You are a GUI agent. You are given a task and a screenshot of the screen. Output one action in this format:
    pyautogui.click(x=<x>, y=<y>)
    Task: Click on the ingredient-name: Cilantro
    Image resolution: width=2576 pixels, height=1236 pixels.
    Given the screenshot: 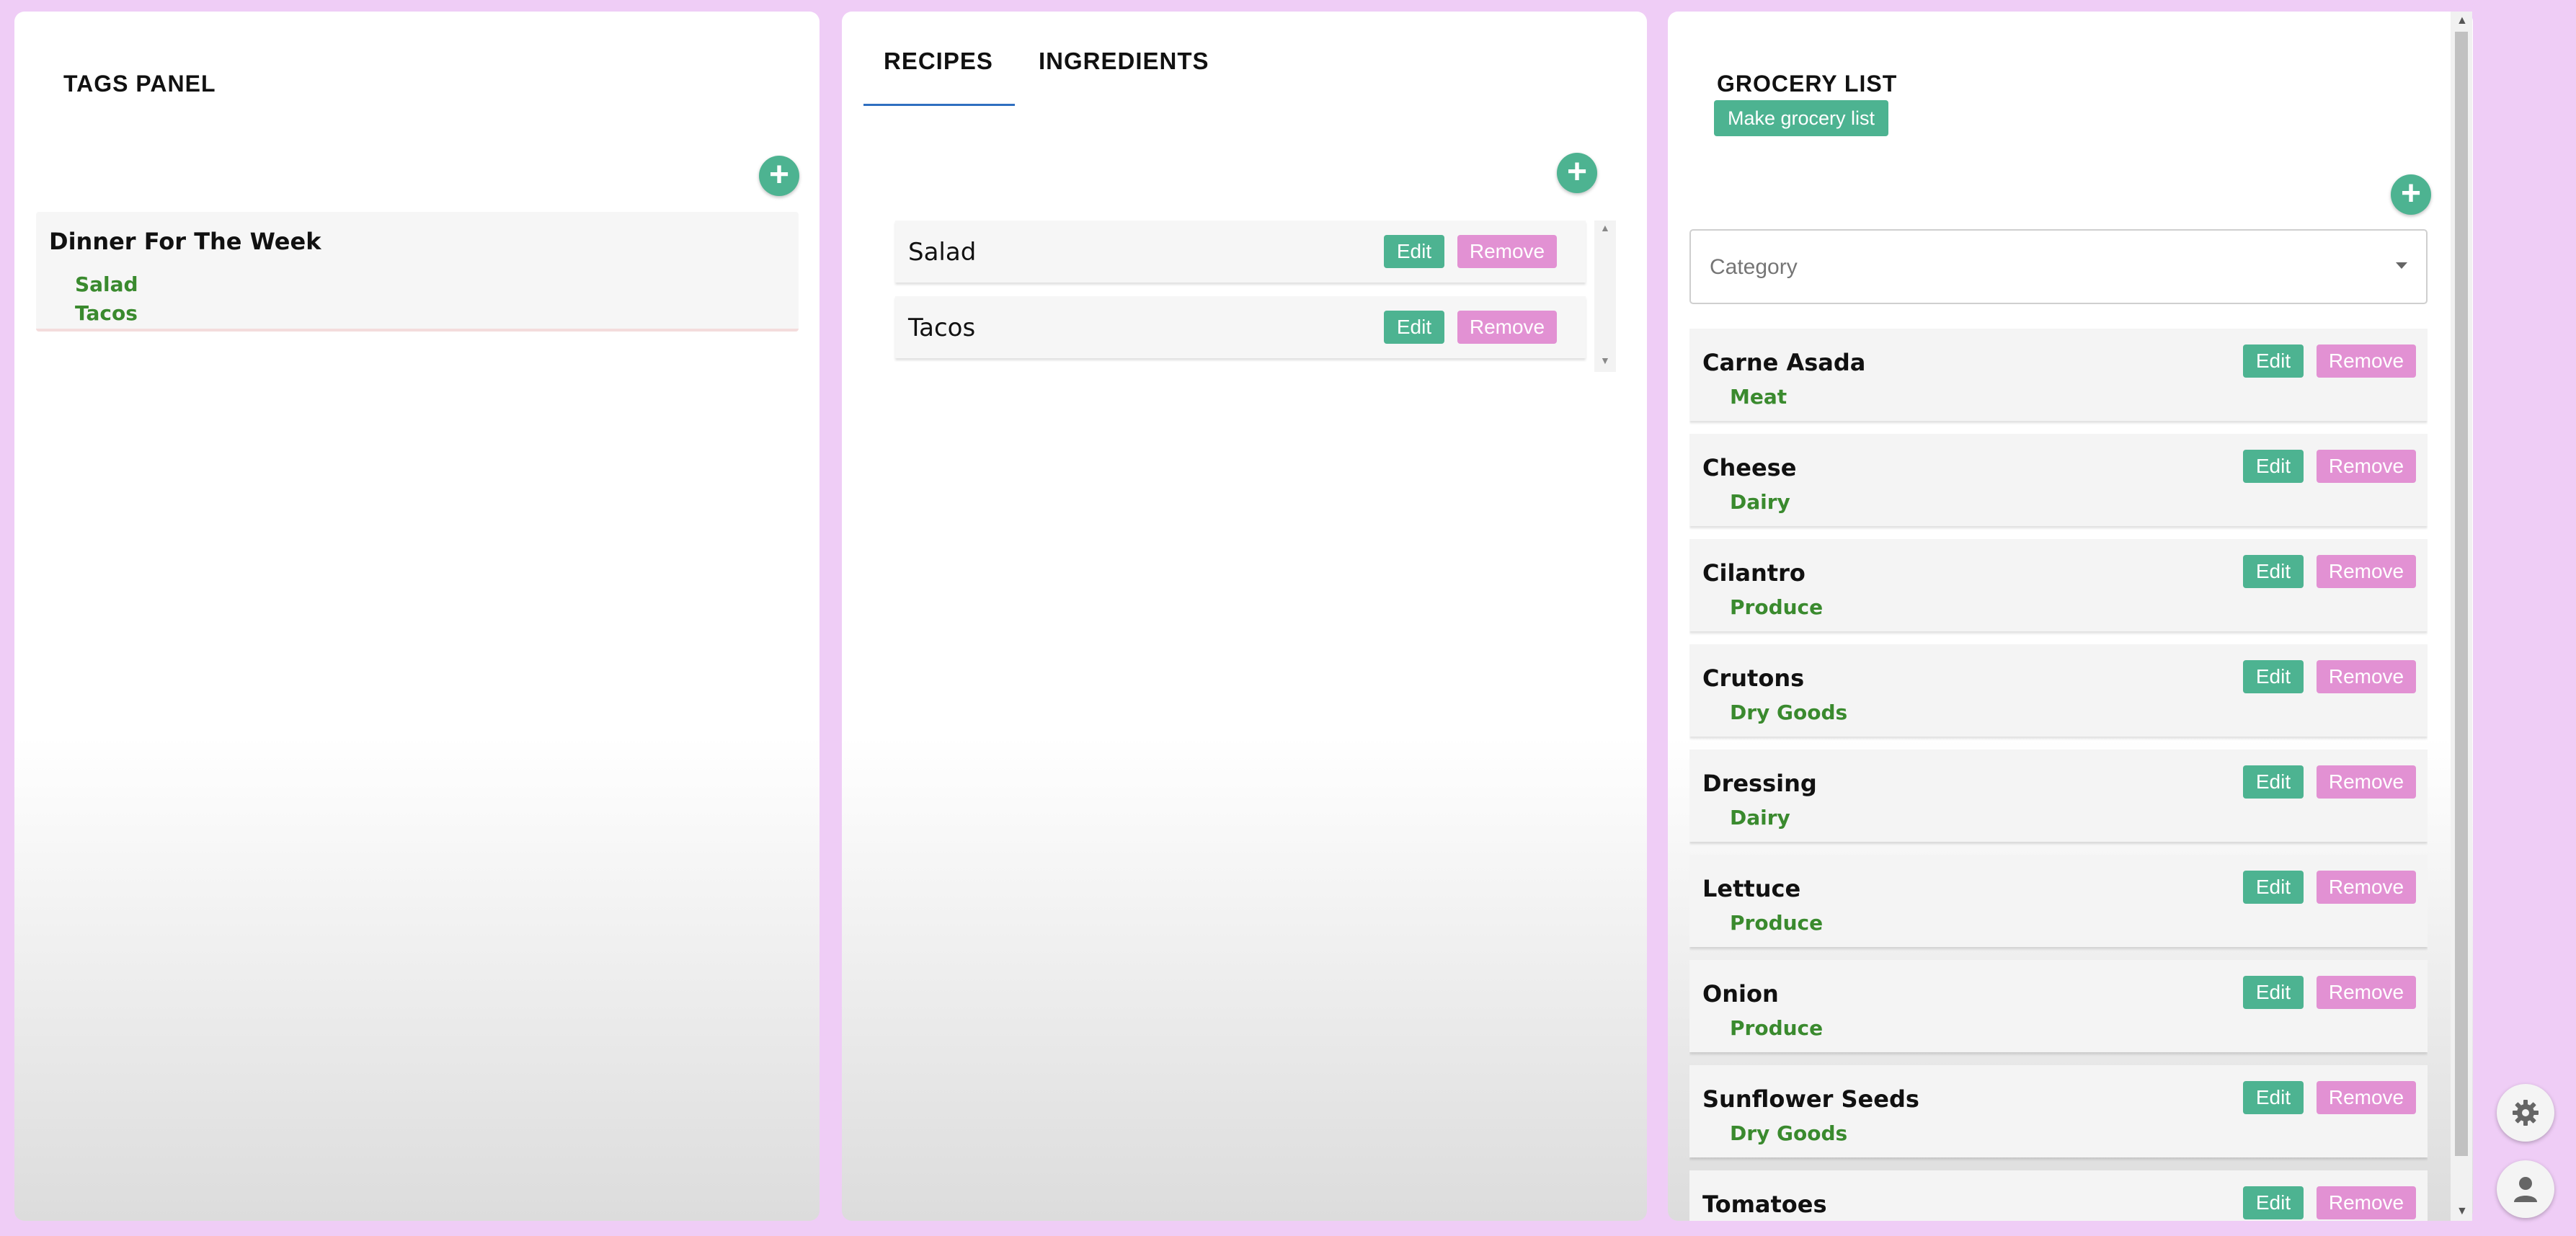 What is the action you would take?
    pyautogui.click(x=1754, y=573)
    